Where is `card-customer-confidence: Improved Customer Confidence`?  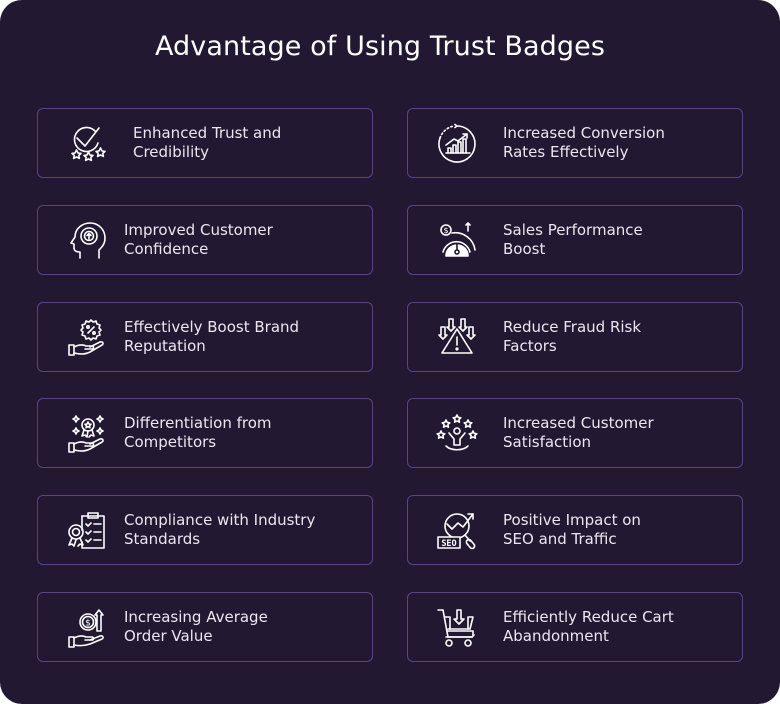
card-customer-confidence: Improved Customer Confidence is located at coordinates (205, 240).